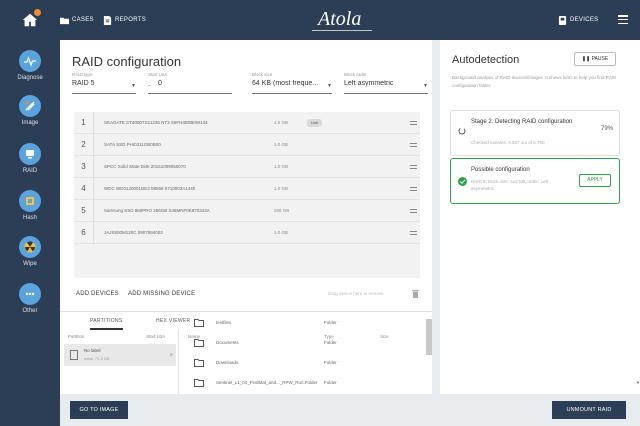 Image resolution: width=640 pixels, height=426 pixels. What do you see at coordinates (247, 145) in the screenshot?
I see `device-row: 2 SATA SSD PHI0311GB0B00 1.0 GB` at bounding box center [247, 145].